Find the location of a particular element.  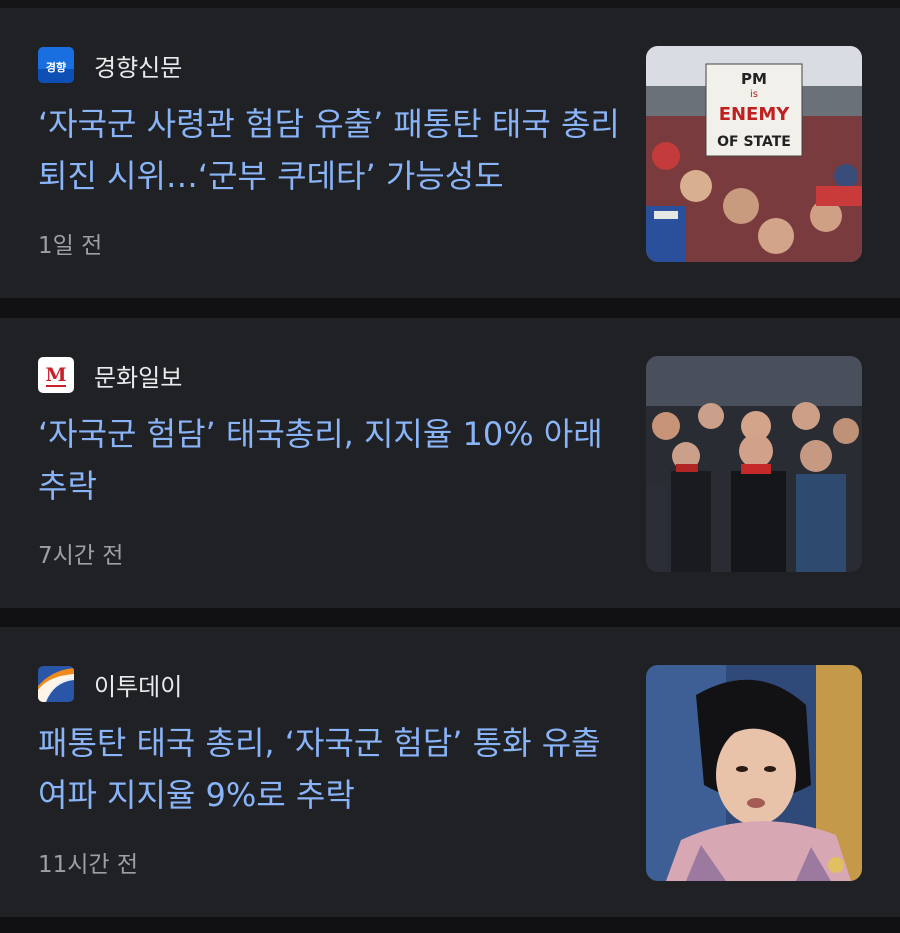

source-name: 문화일보 is located at coordinates (138, 377).